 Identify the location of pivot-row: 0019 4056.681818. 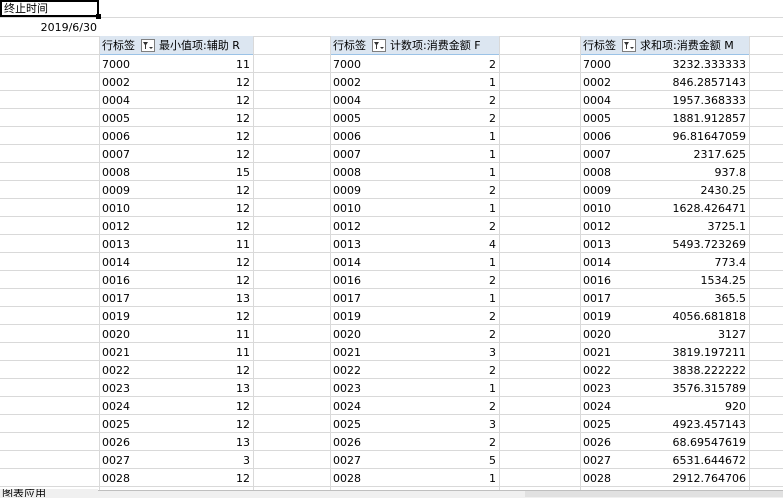
(665, 316).